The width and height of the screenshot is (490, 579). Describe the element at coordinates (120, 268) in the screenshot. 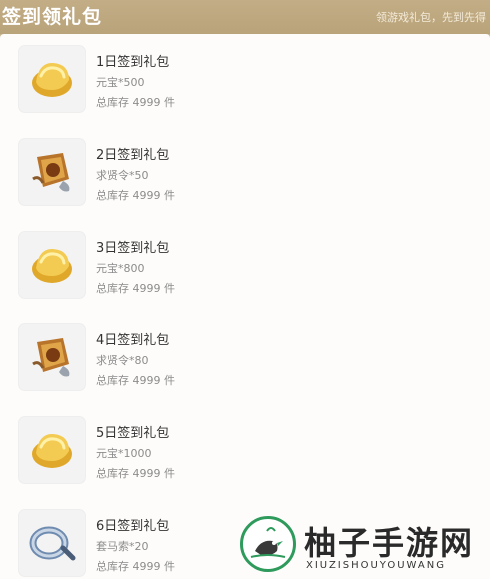

I see `gift-reward: 元宝*800` at that location.